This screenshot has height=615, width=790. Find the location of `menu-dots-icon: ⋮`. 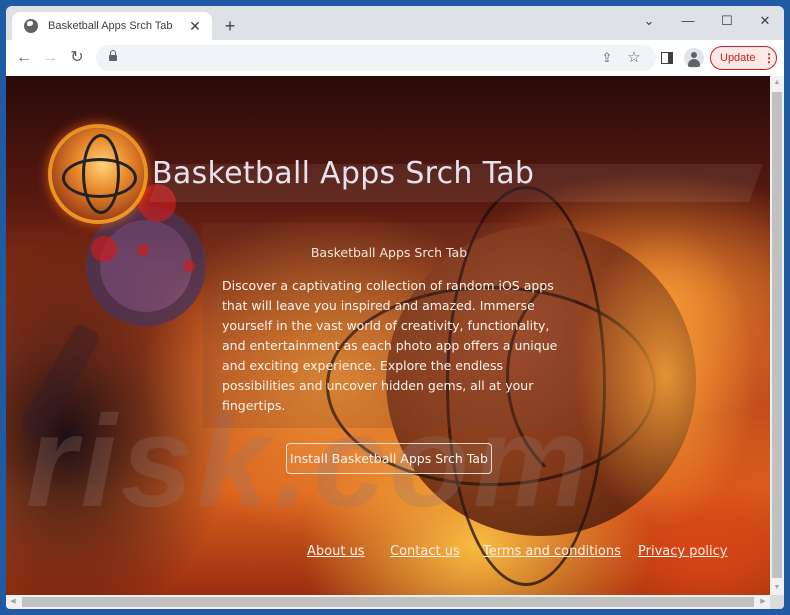

menu-dots-icon: ⋮ is located at coordinates (769, 58).